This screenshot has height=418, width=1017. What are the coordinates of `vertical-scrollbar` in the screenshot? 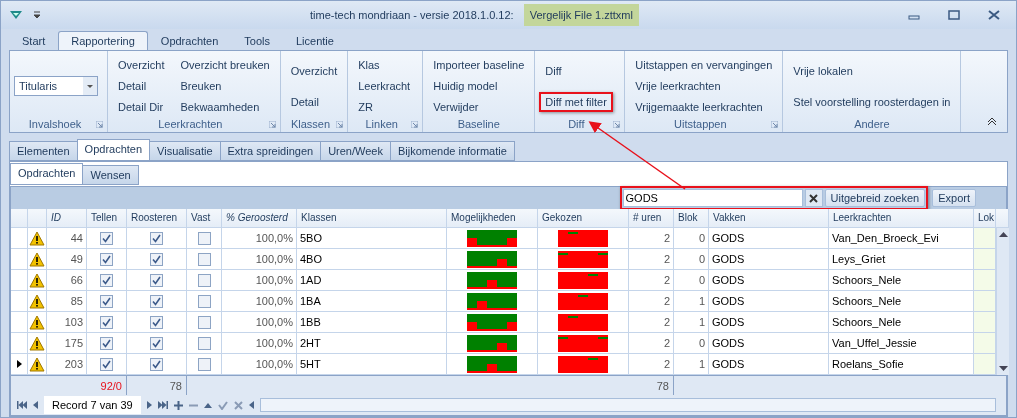 It's located at (1002, 301).